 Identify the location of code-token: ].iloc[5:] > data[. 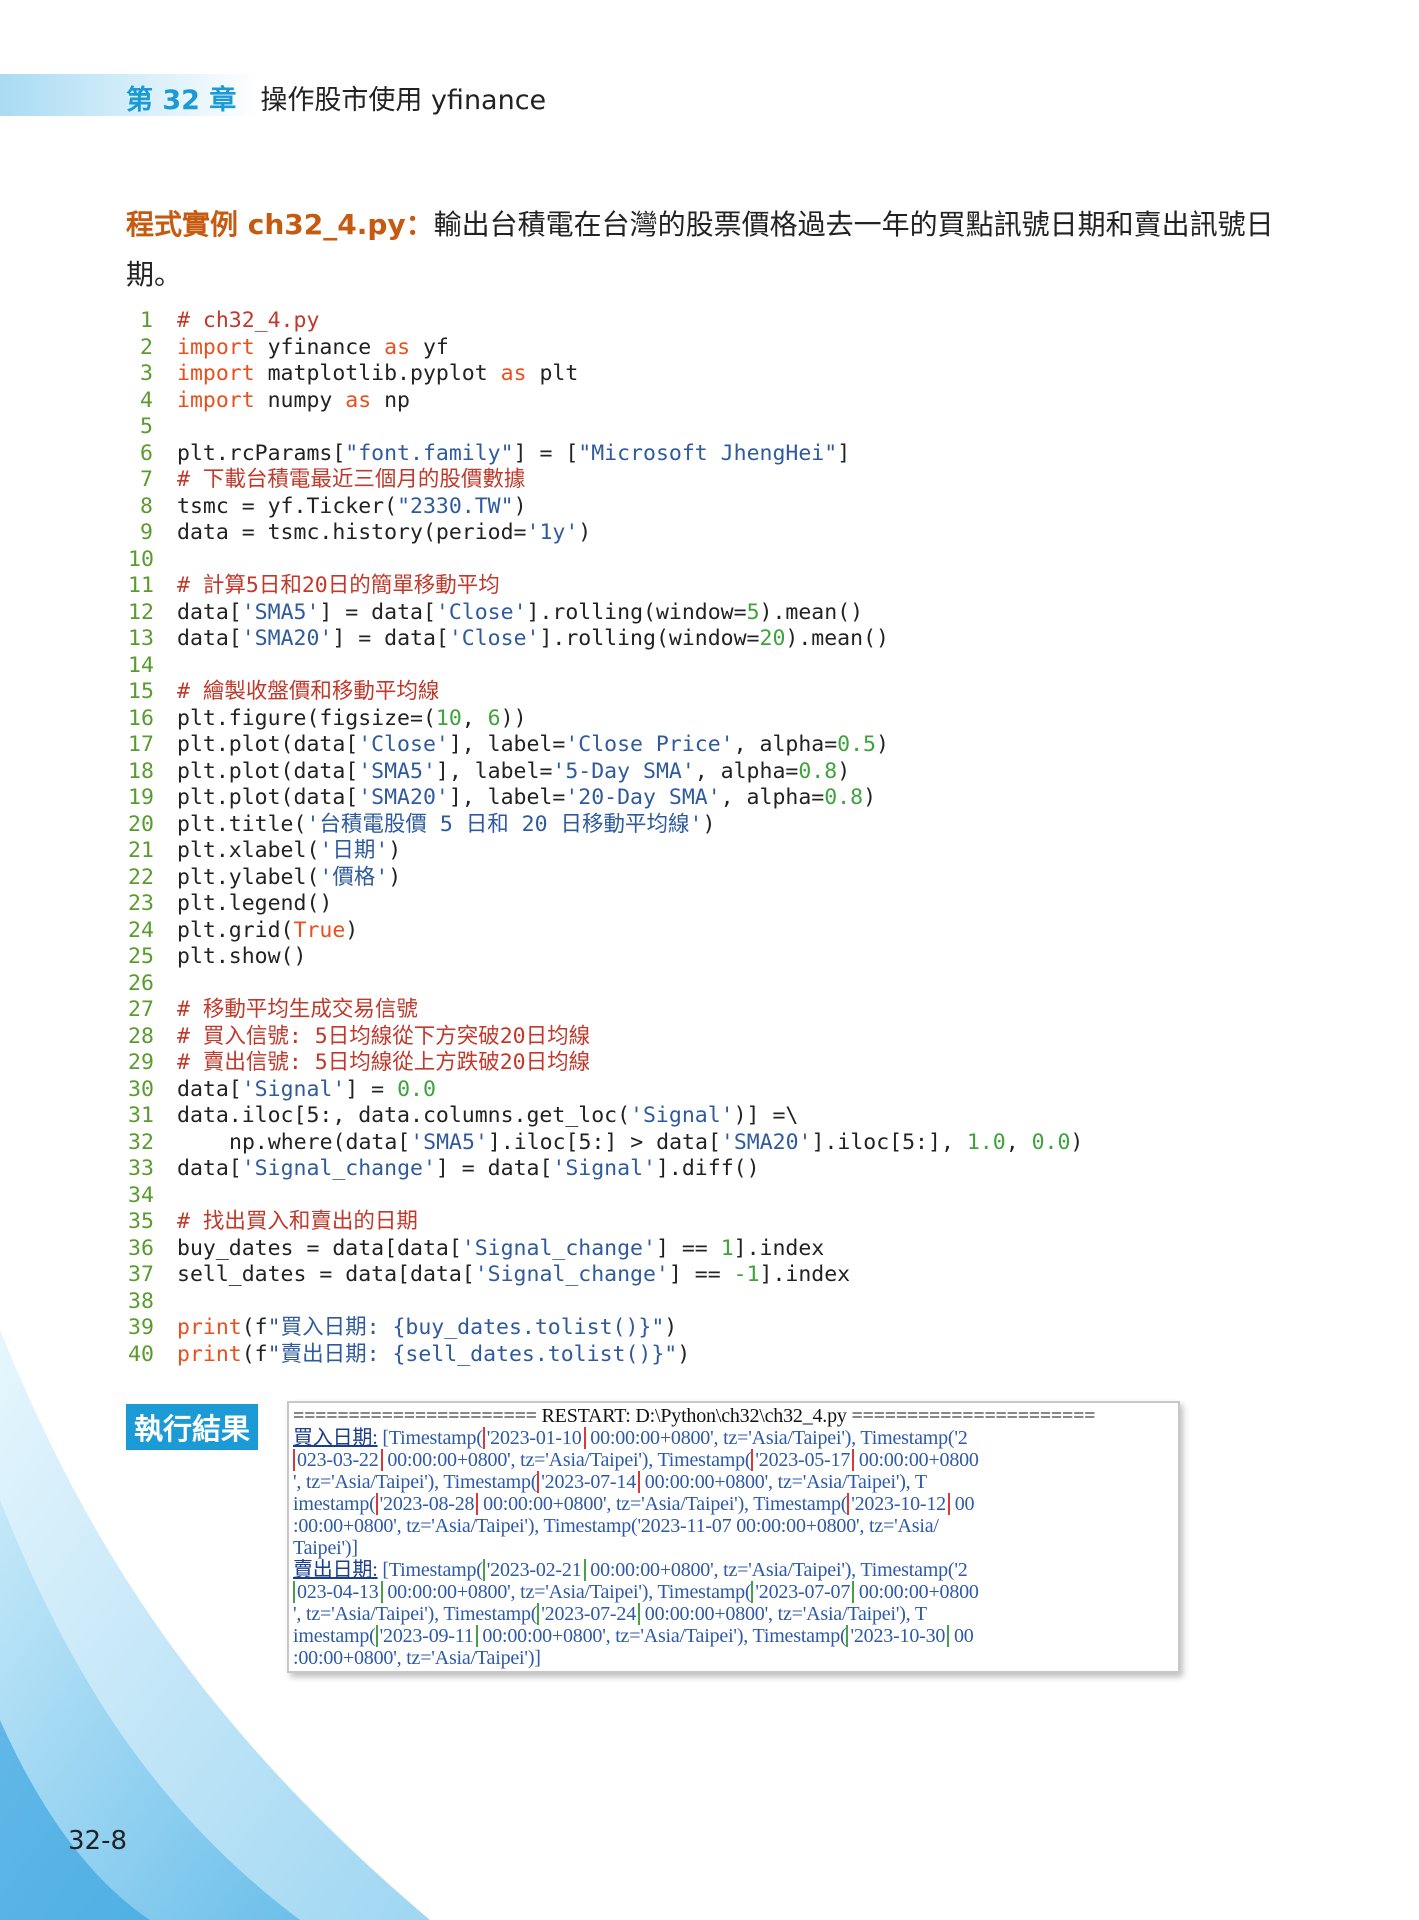
(604, 1142).